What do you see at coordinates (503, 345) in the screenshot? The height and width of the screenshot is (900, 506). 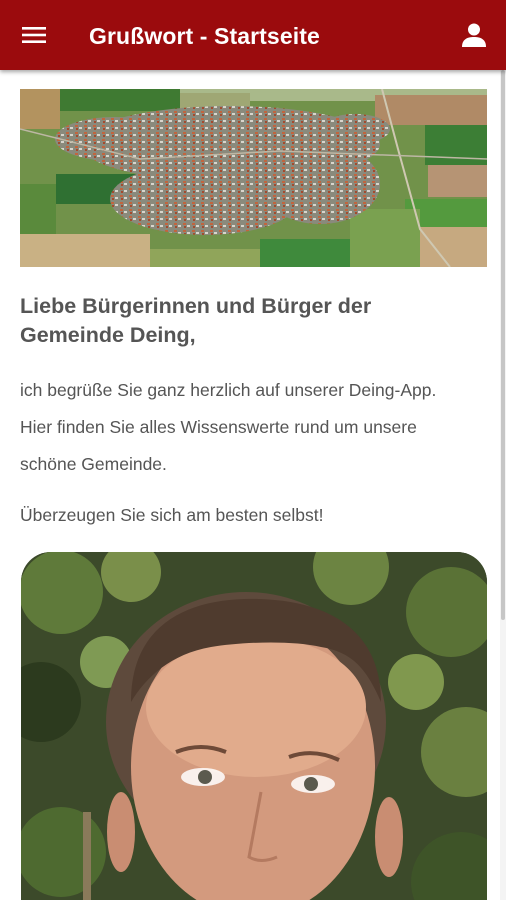 I see `scrollbar-thumb` at bounding box center [503, 345].